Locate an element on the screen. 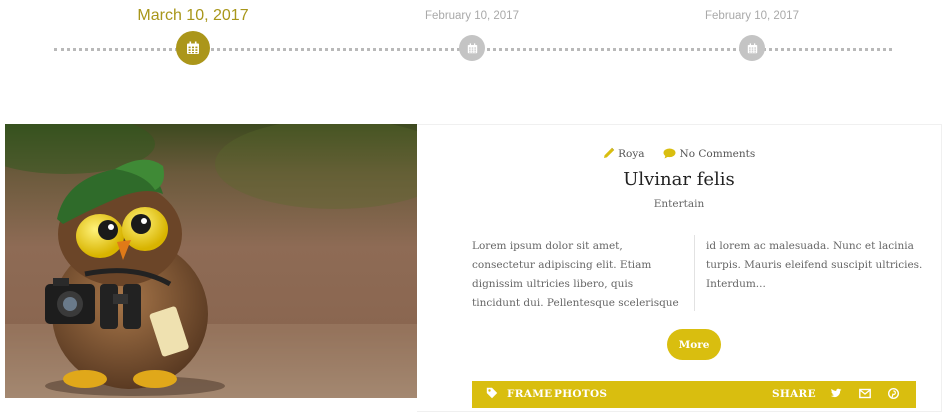 This screenshot has height=415, width=947. pinterest-icon is located at coordinates (893, 394).